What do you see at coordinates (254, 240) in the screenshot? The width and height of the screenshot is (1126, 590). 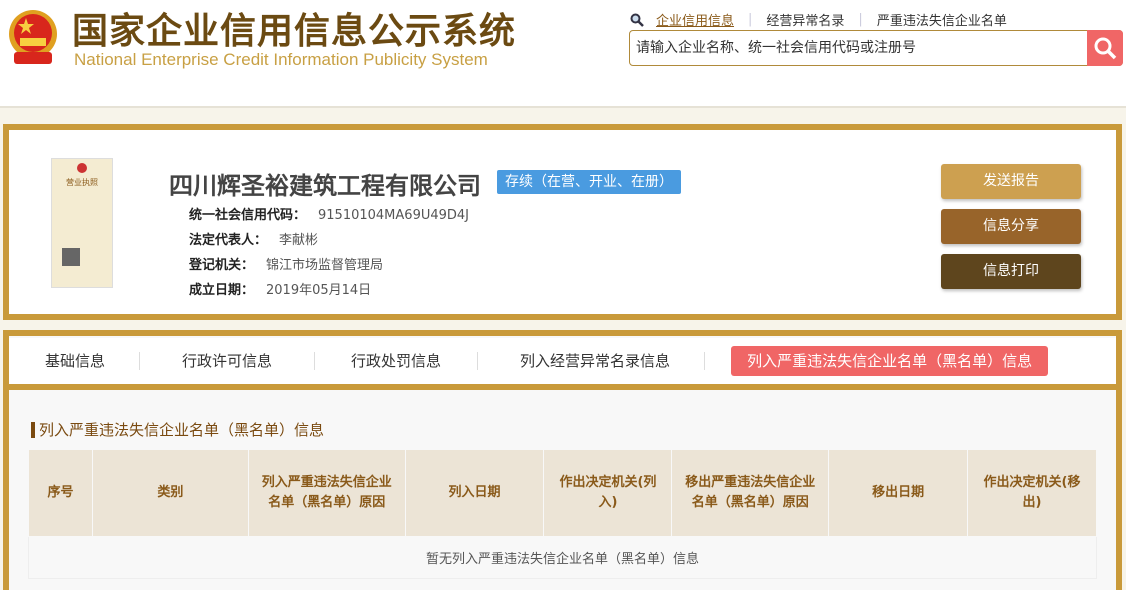 I see `legal-rep-row: 法定代表人： 李献彬` at bounding box center [254, 240].